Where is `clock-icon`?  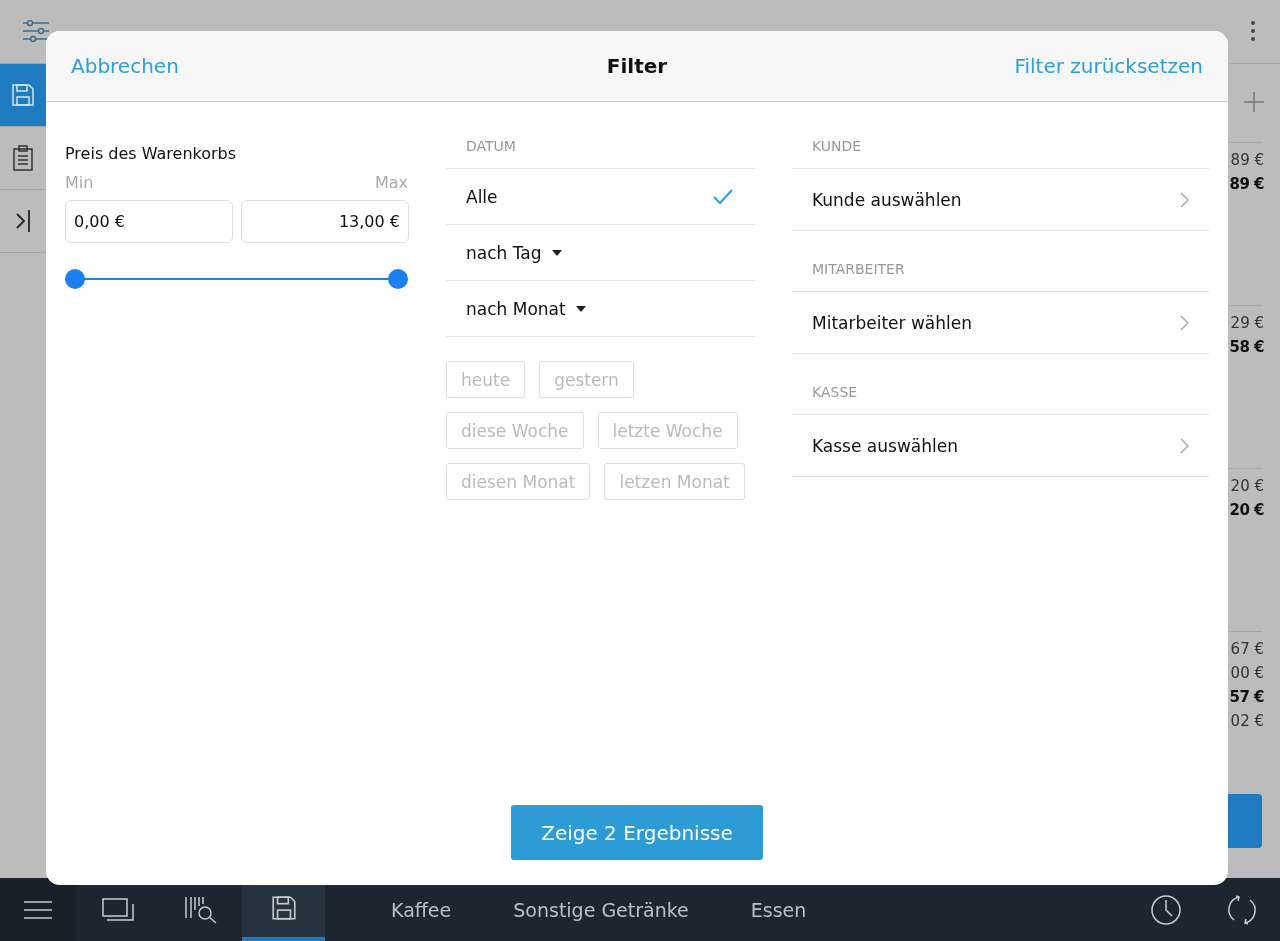 clock-icon is located at coordinates (1166, 909).